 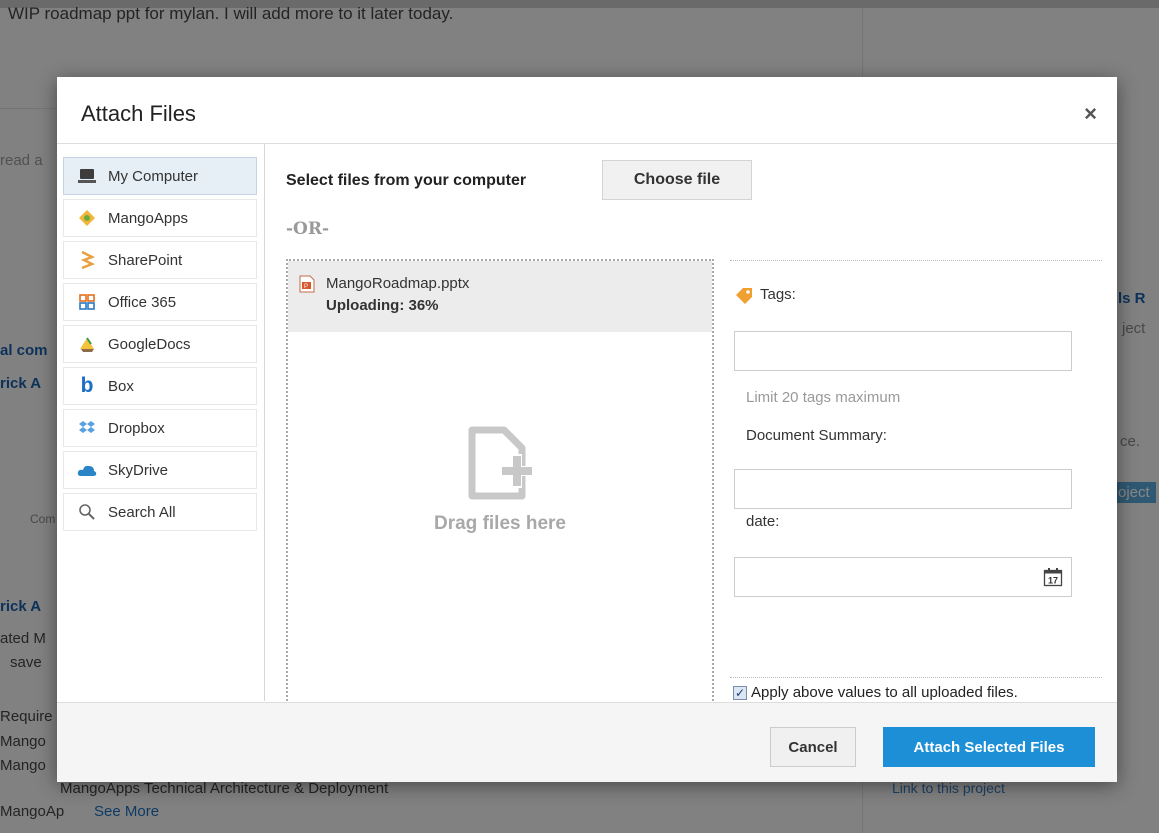 I want to click on calendar-icon: 17, so click(x=1053, y=577).